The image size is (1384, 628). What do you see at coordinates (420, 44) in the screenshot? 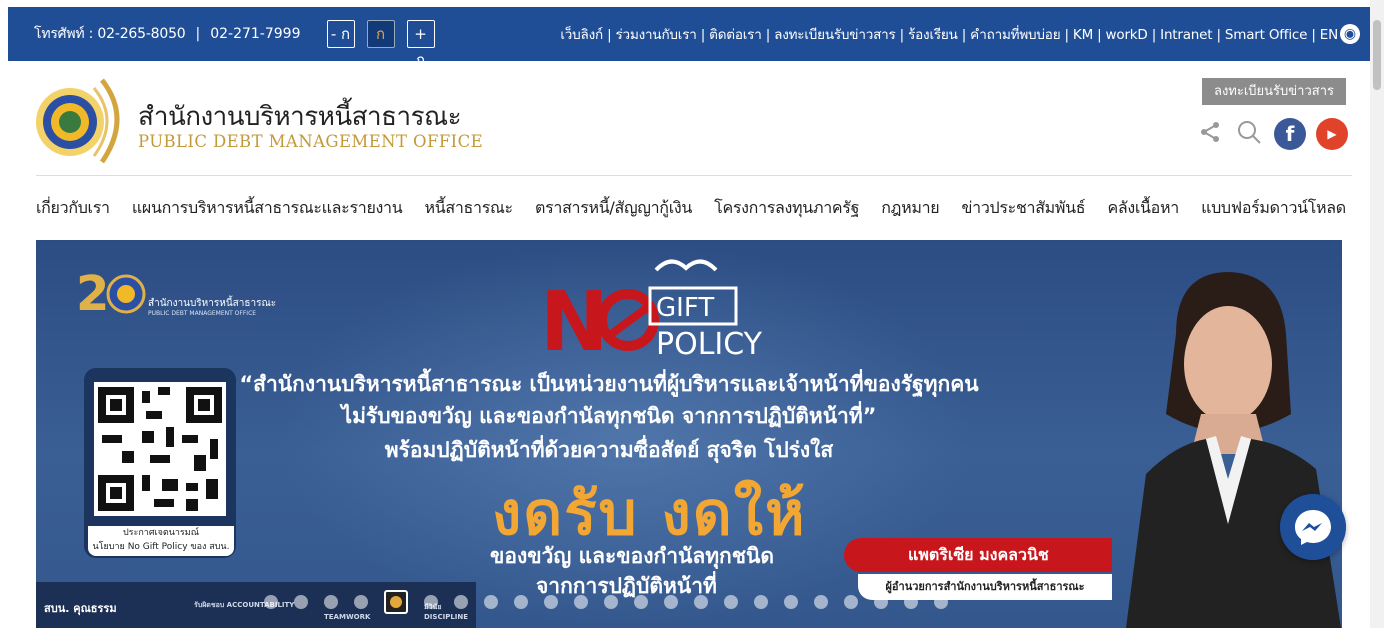
I see `font-increase-button: + ก` at bounding box center [420, 44].